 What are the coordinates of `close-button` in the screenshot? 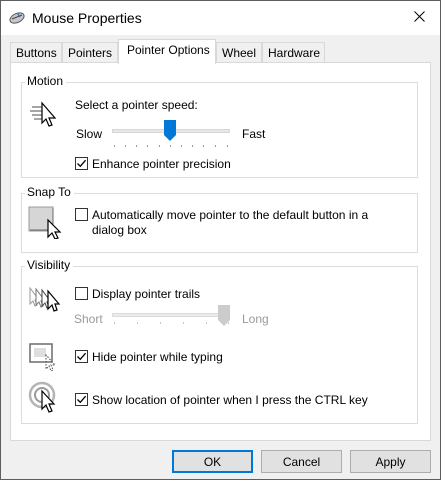 It's located at (419, 18).